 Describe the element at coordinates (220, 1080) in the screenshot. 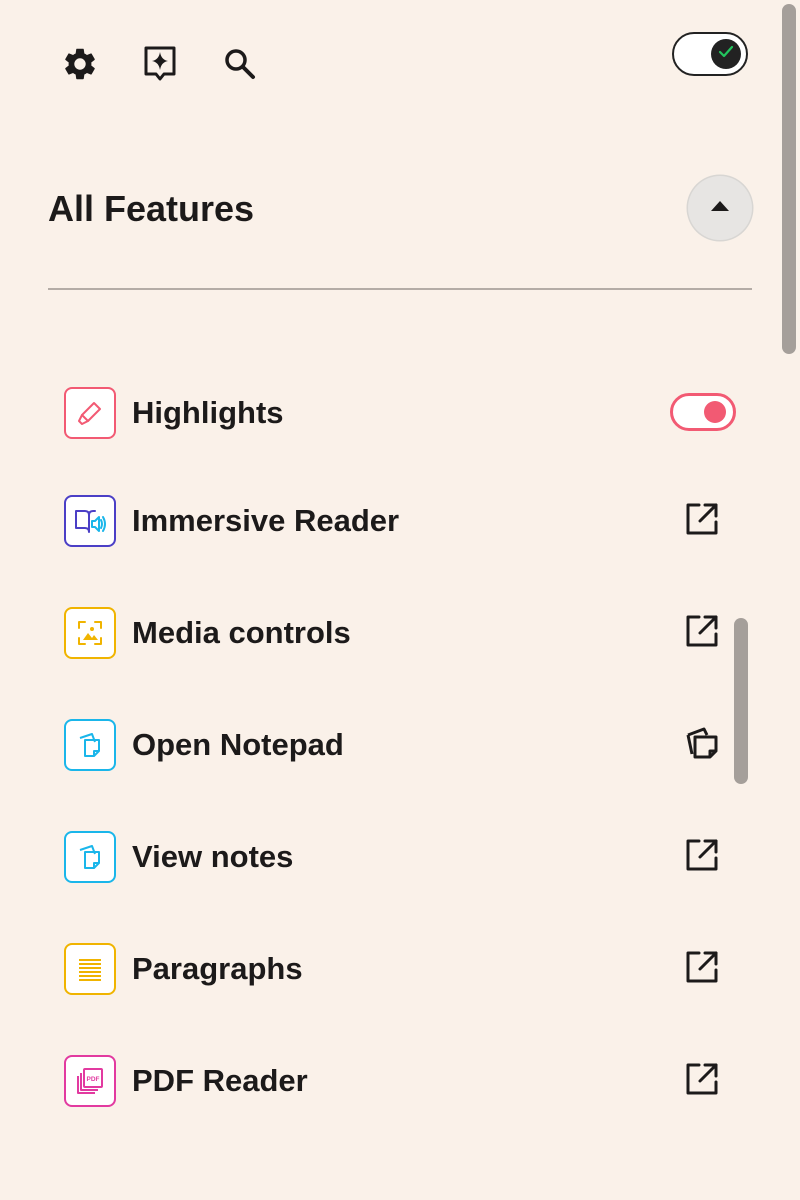

I see `feature-label: PDF Reader` at that location.